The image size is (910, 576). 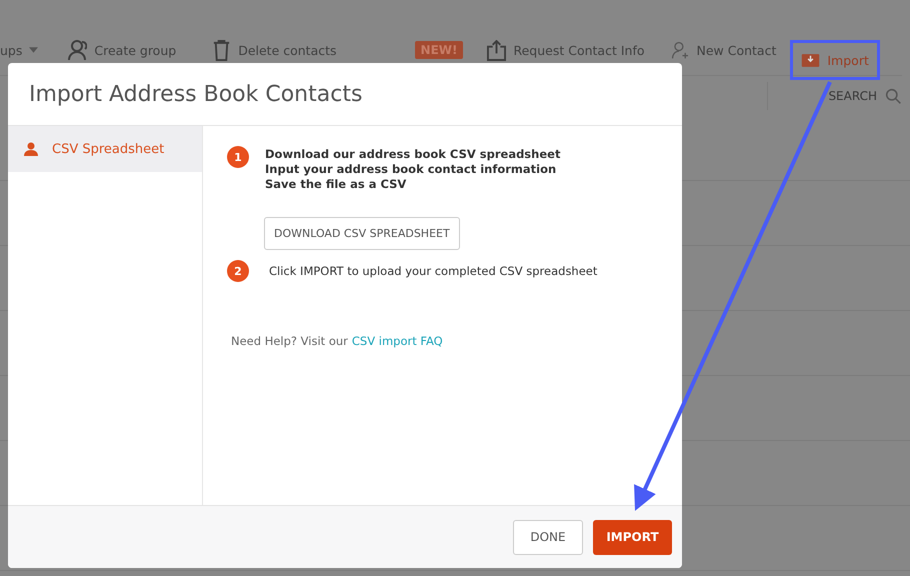 What do you see at coordinates (362, 233) in the screenshot?
I see `download-button: DOWNLOAD CSV SPREADSHEET` at bounding box center [362, 233].